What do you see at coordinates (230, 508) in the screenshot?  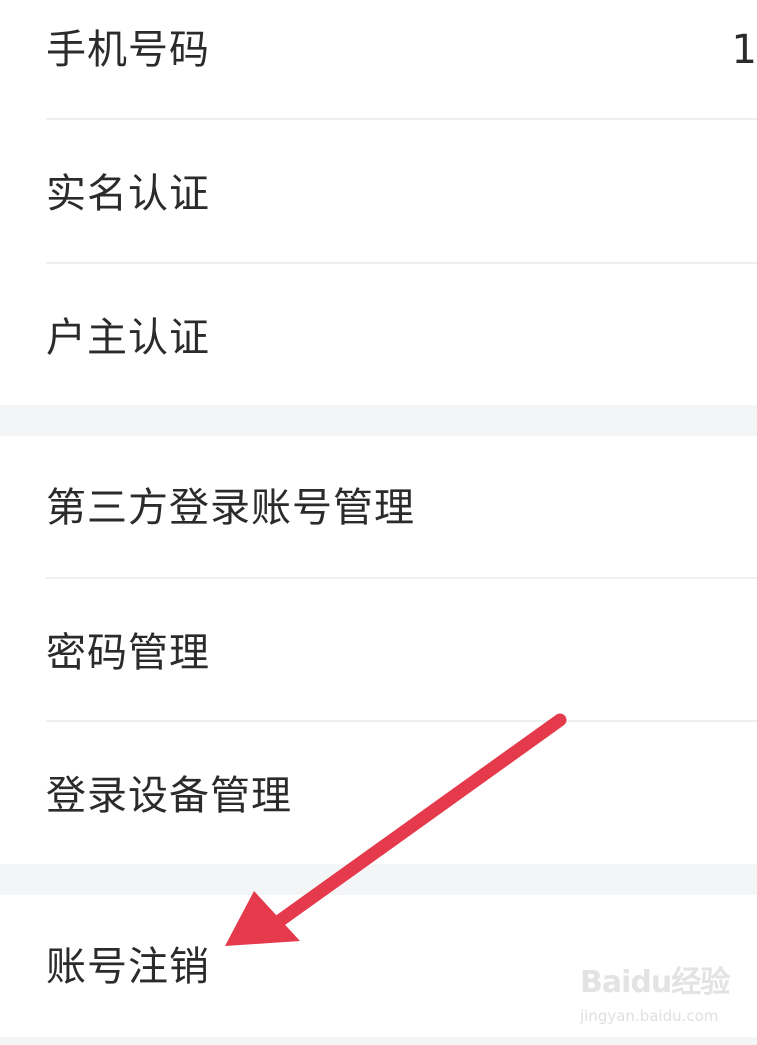 I see `settings-row-label: 第三方登录账号管理` at bounding box center [230, 508].